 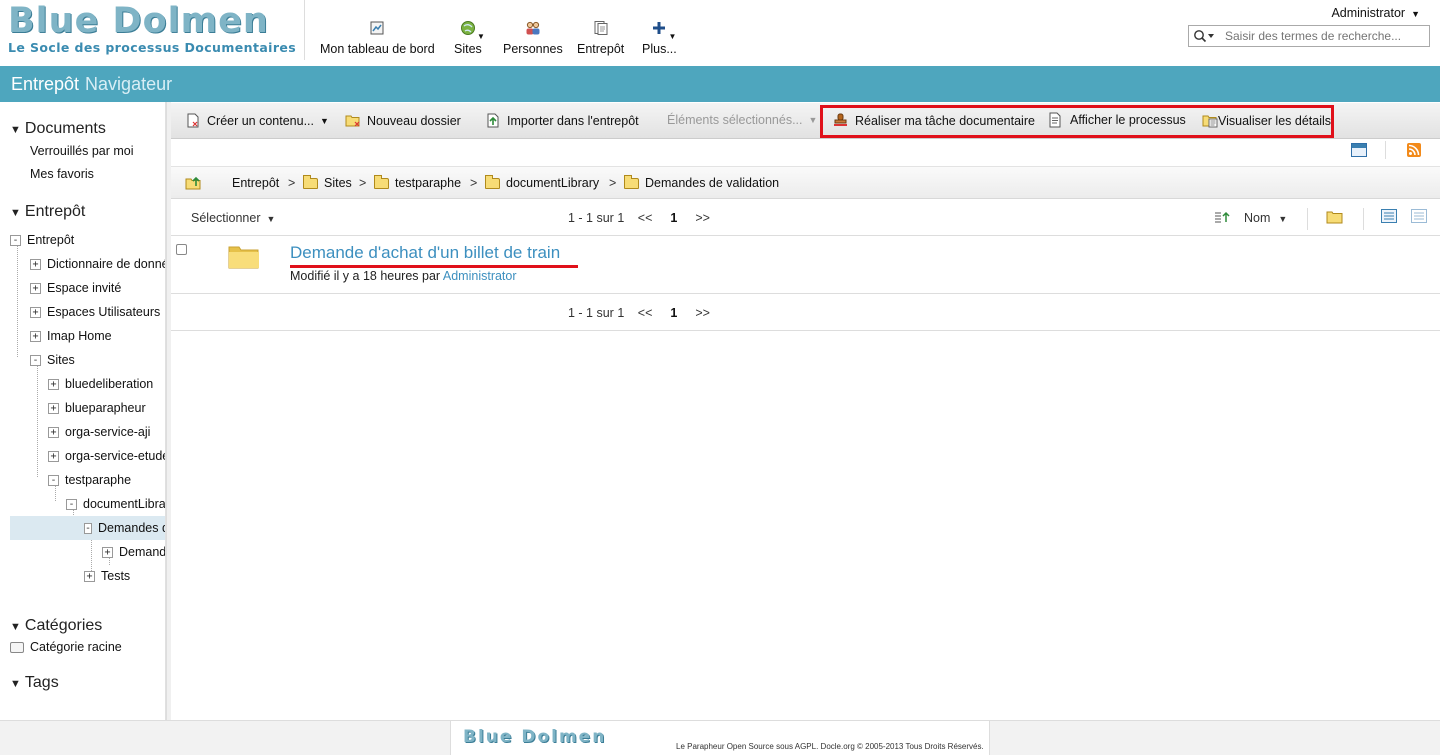 I want to click on rss-icon, so click(x=1414, y=150).